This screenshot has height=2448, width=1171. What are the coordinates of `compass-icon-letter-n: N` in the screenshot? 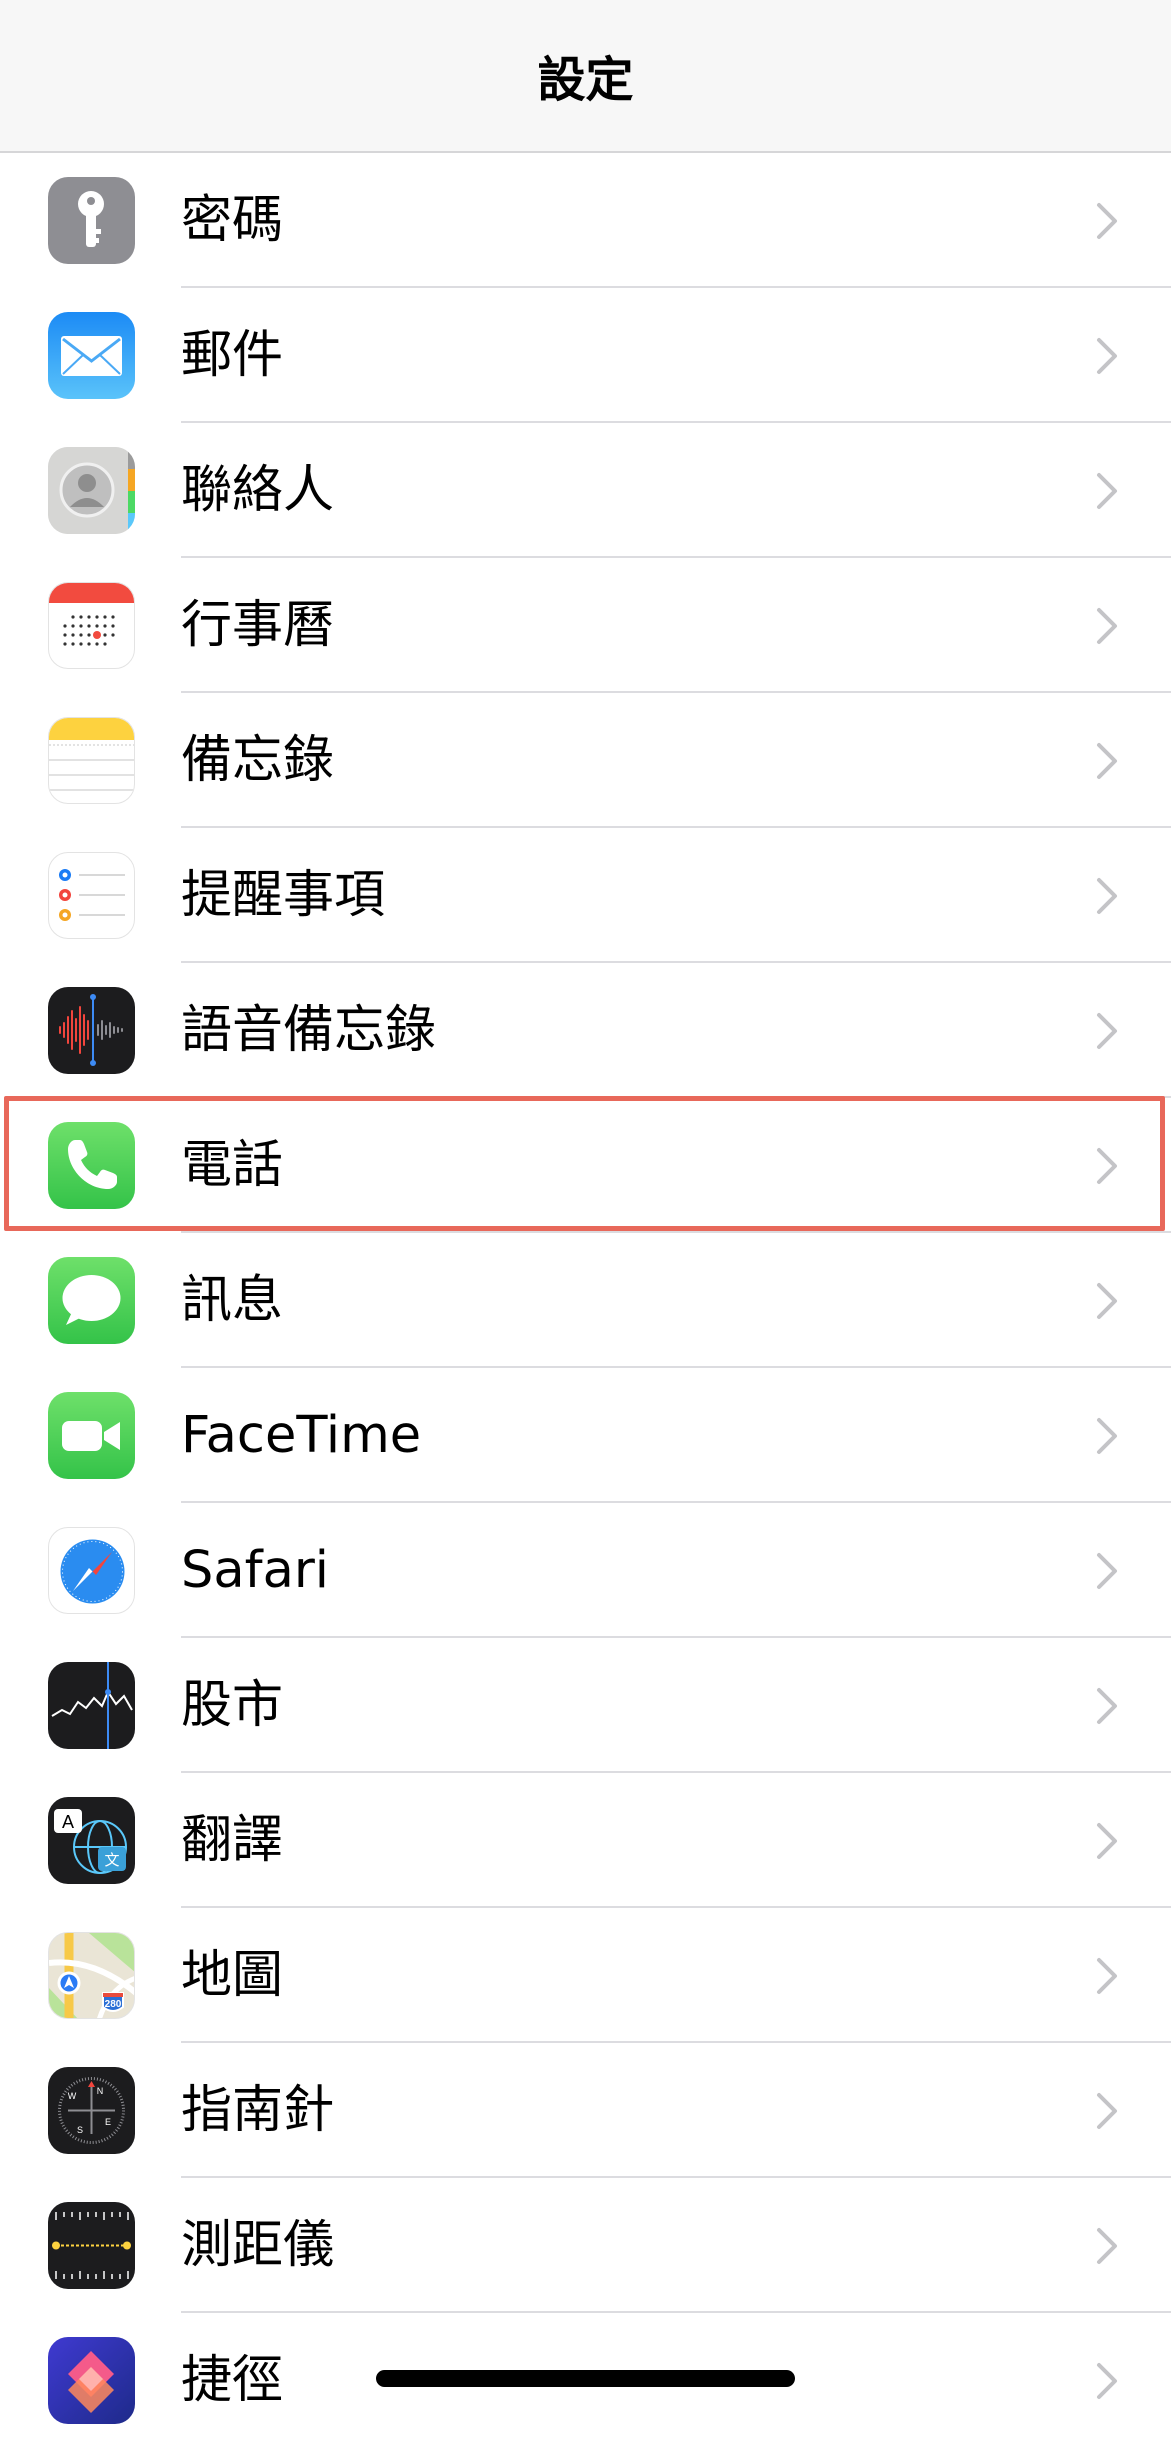 It's located at (100, 2091).